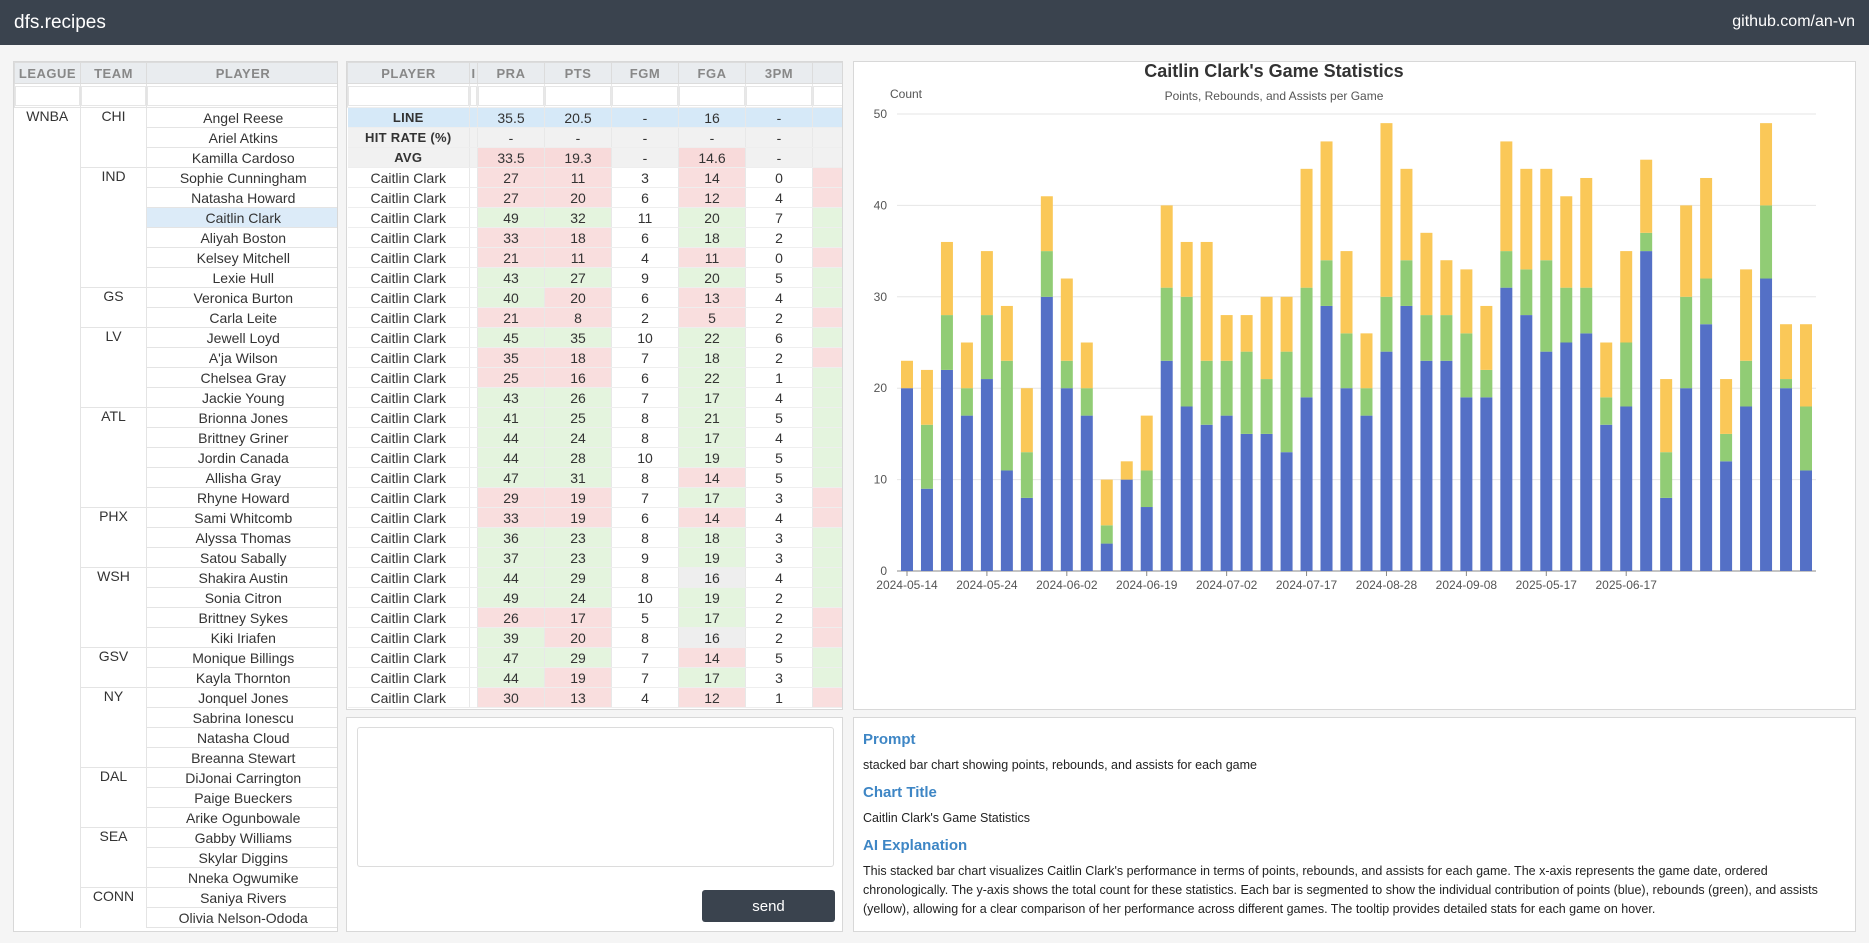 This screenshot has width=1869, height=943. What do you see at coordinates (241, 297) in the screenshot?
I see `player-name: Veronica Burton` at bounding box center [241, 297].